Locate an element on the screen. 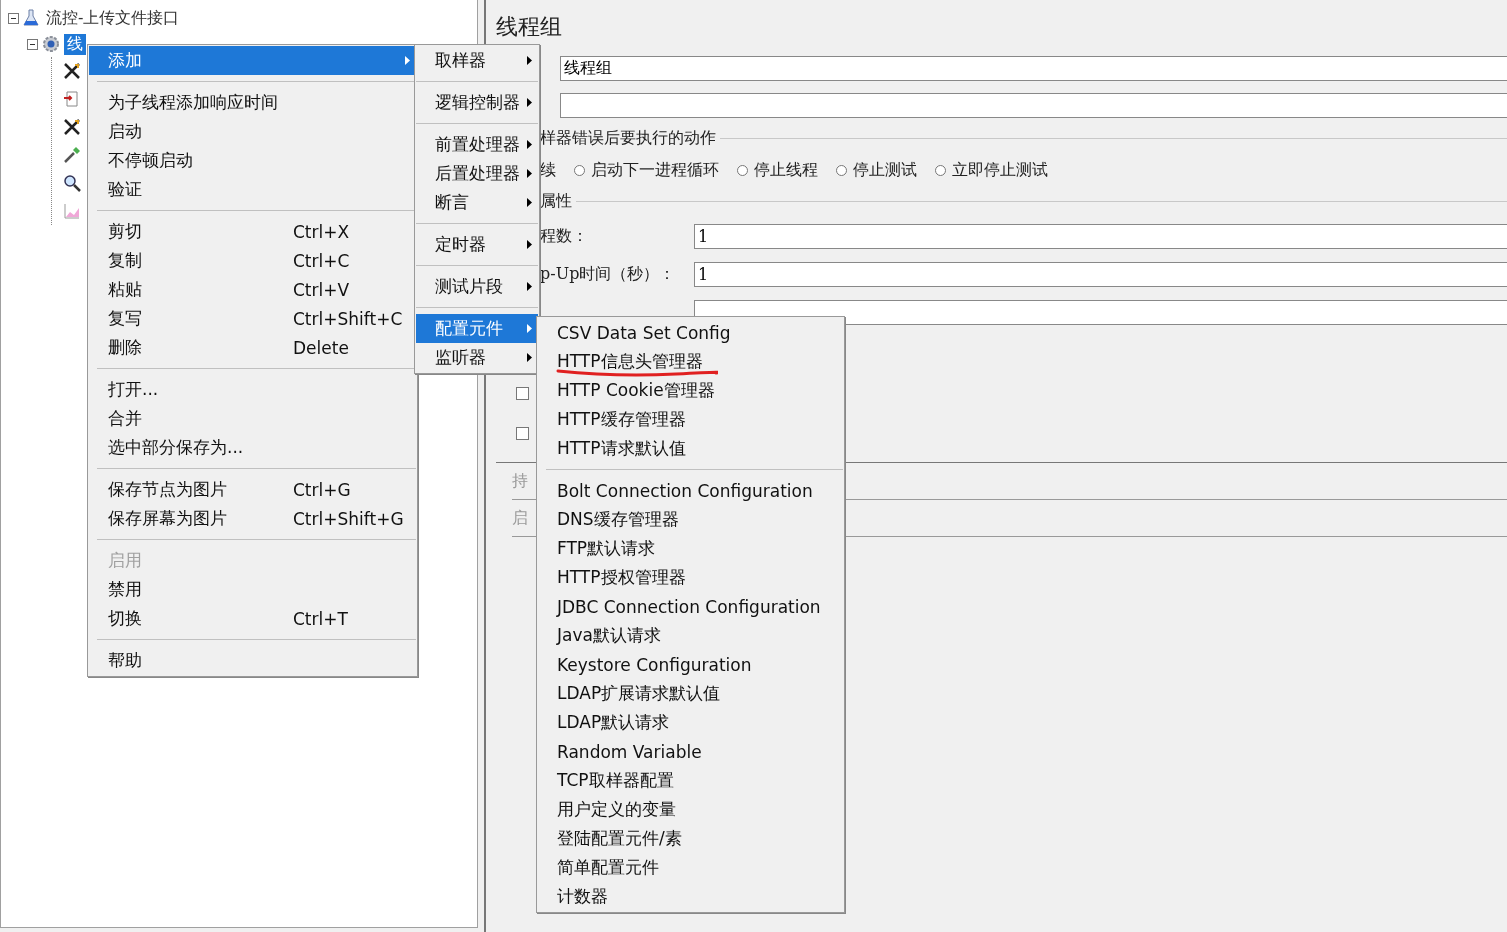  menu-item: 切换 Ctrl+T is located at coordinates (252, 618).